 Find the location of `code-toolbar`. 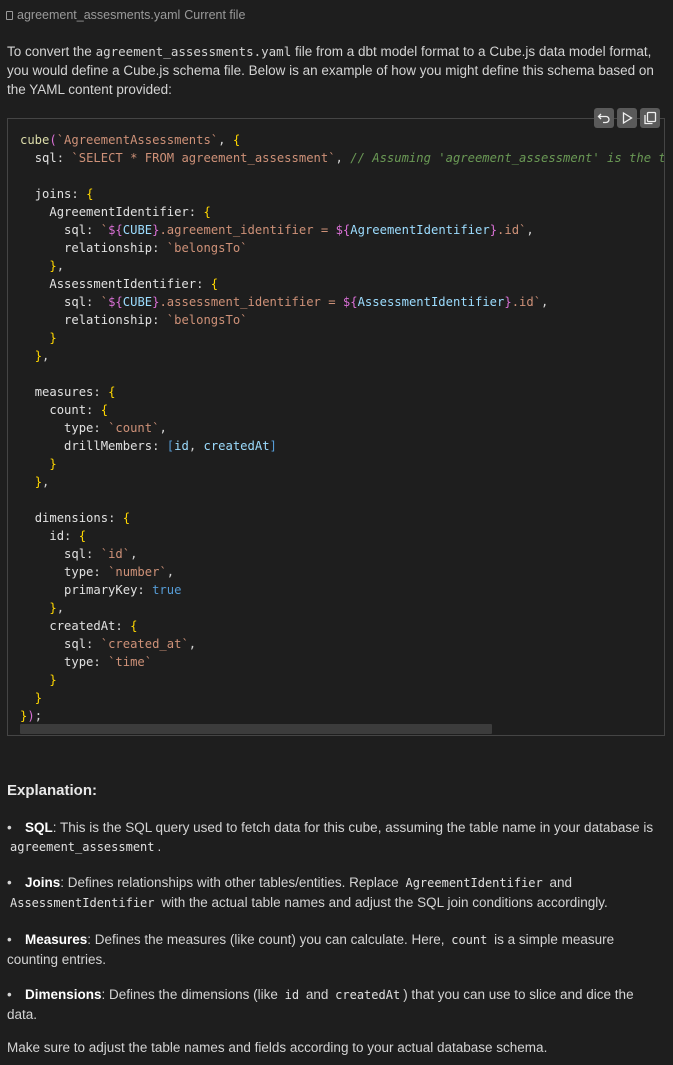

code-toolbar is located at coordinates (627, 118).